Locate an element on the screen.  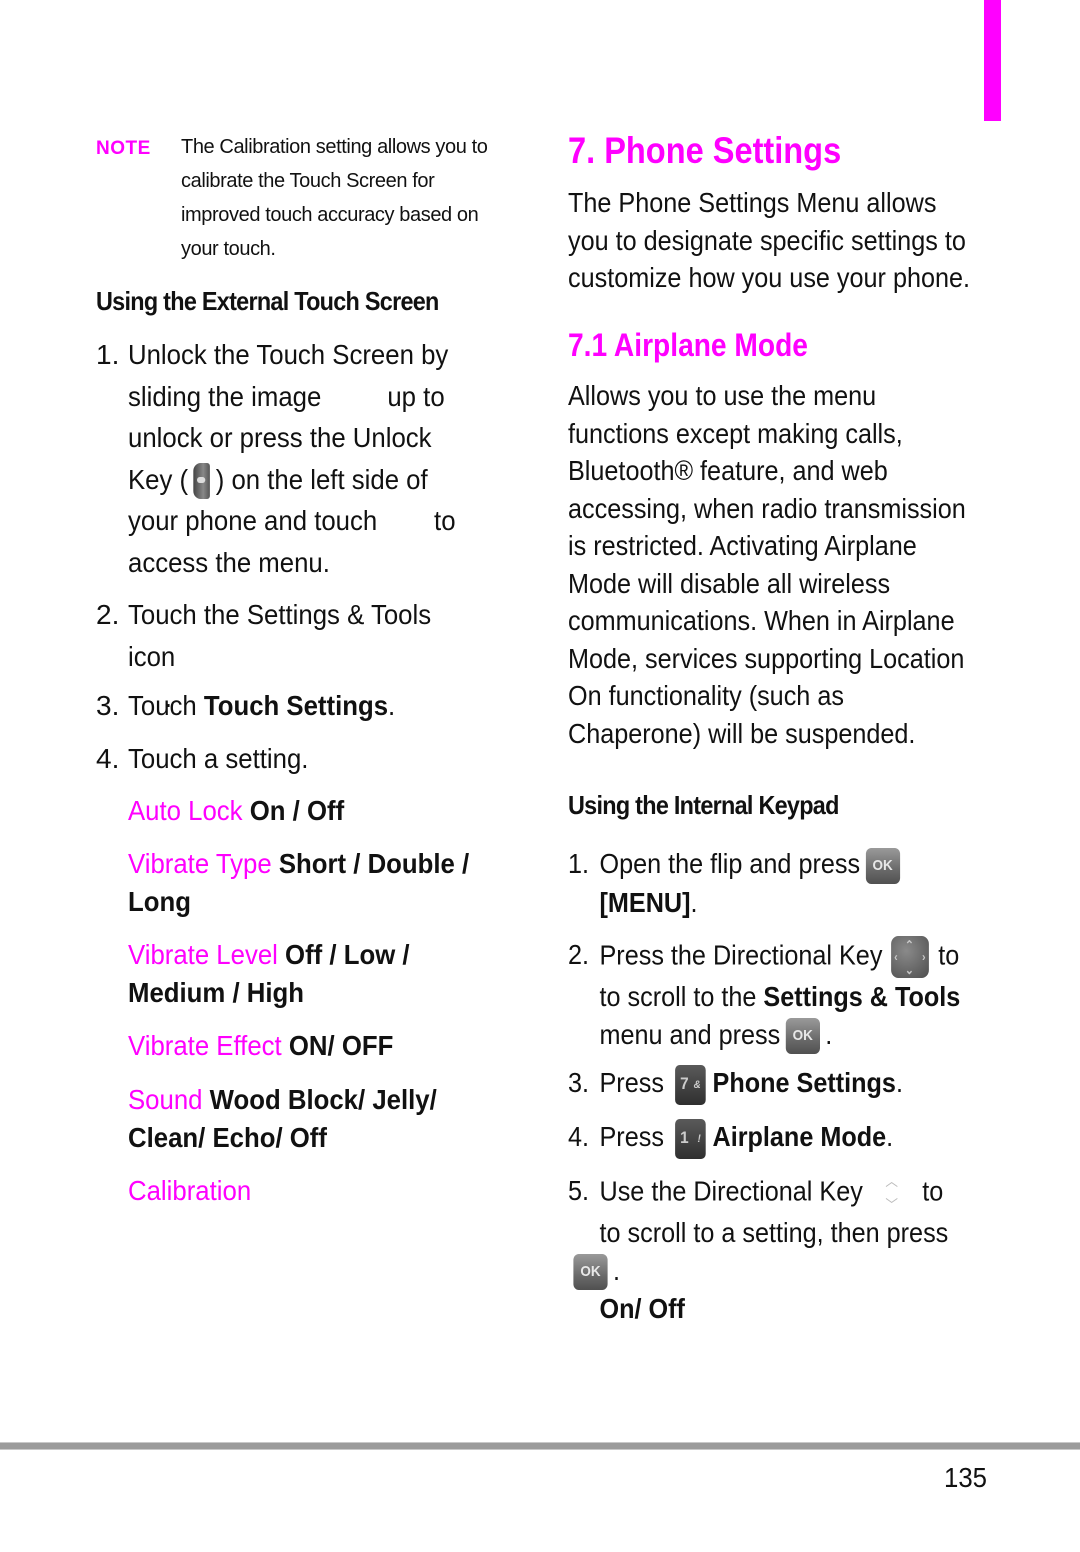
internal-step-3: 3. Press 7 & Phone Settings. is located at coordinates (779, 1084).